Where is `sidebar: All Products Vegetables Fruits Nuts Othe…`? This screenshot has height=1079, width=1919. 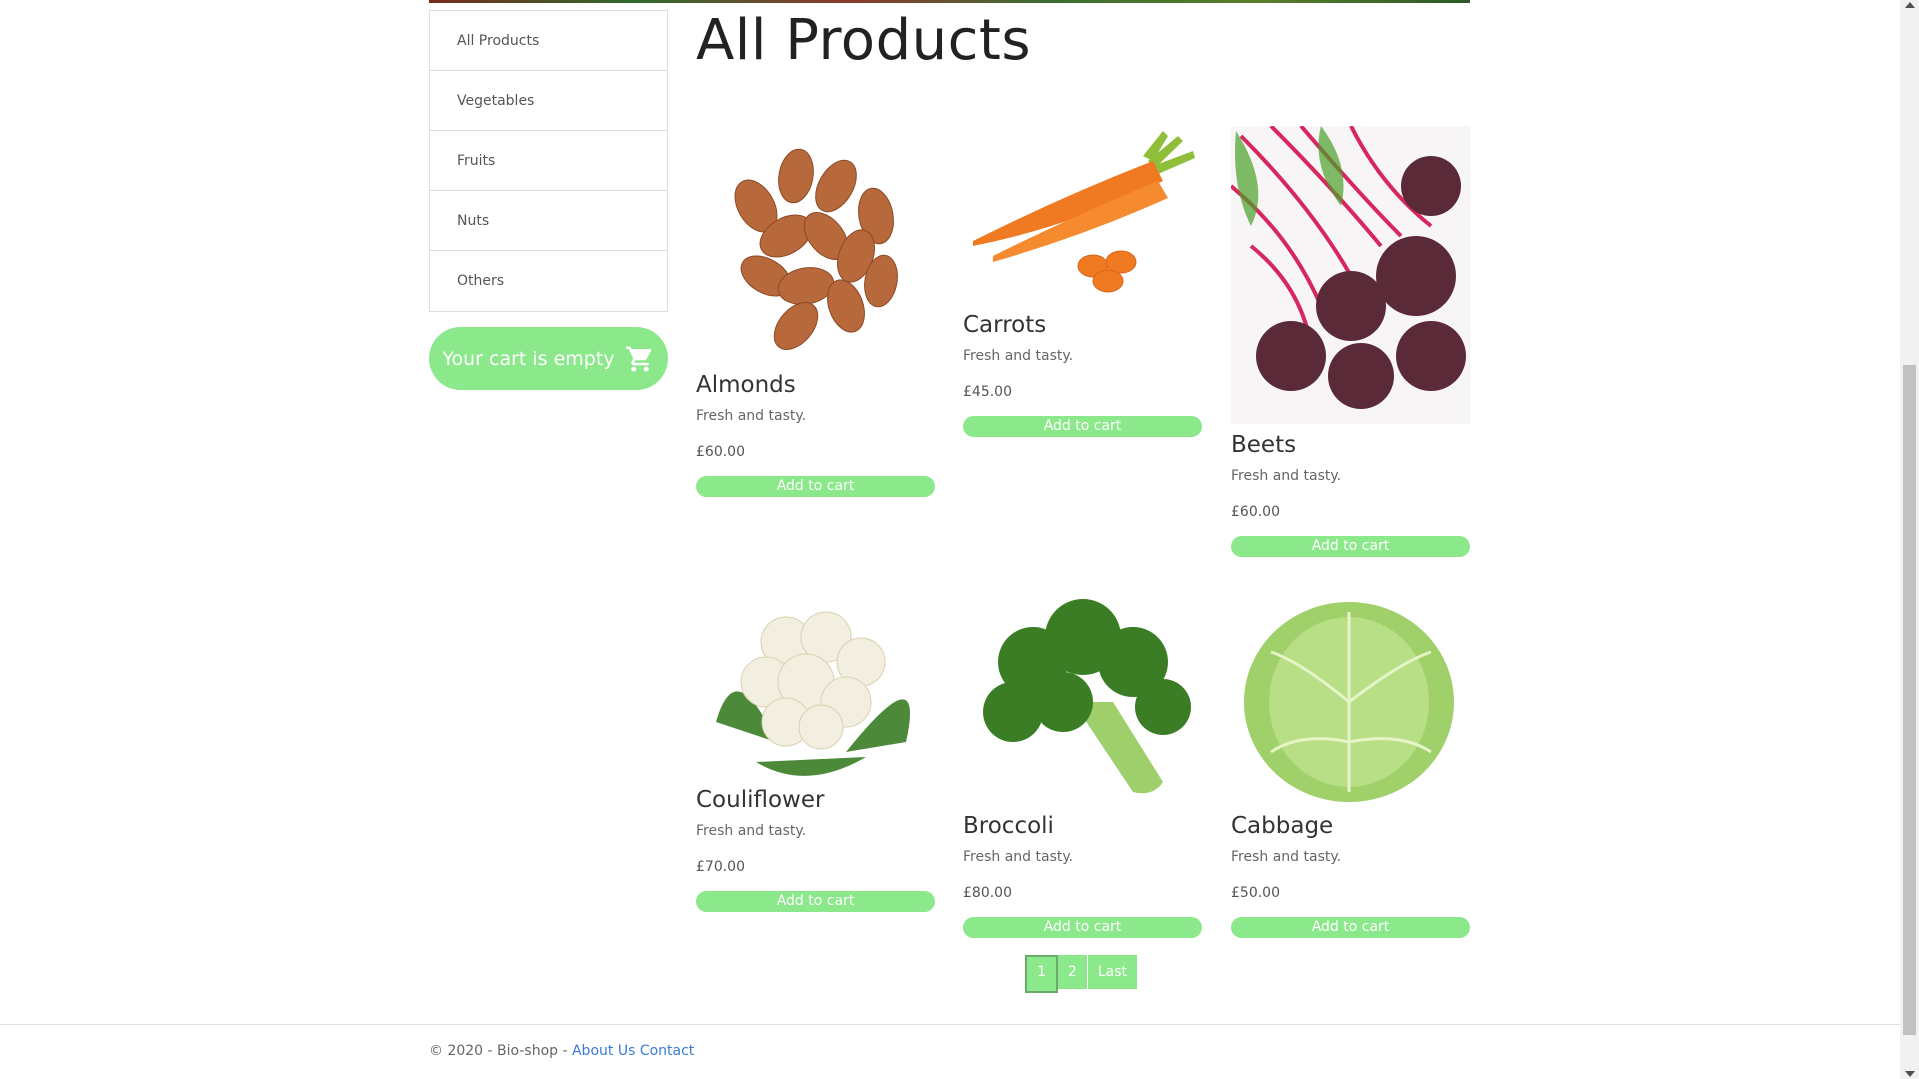 sidebar: All Products Vegetables Fruits Nuts Othe… is located at coordinates (548, 200).